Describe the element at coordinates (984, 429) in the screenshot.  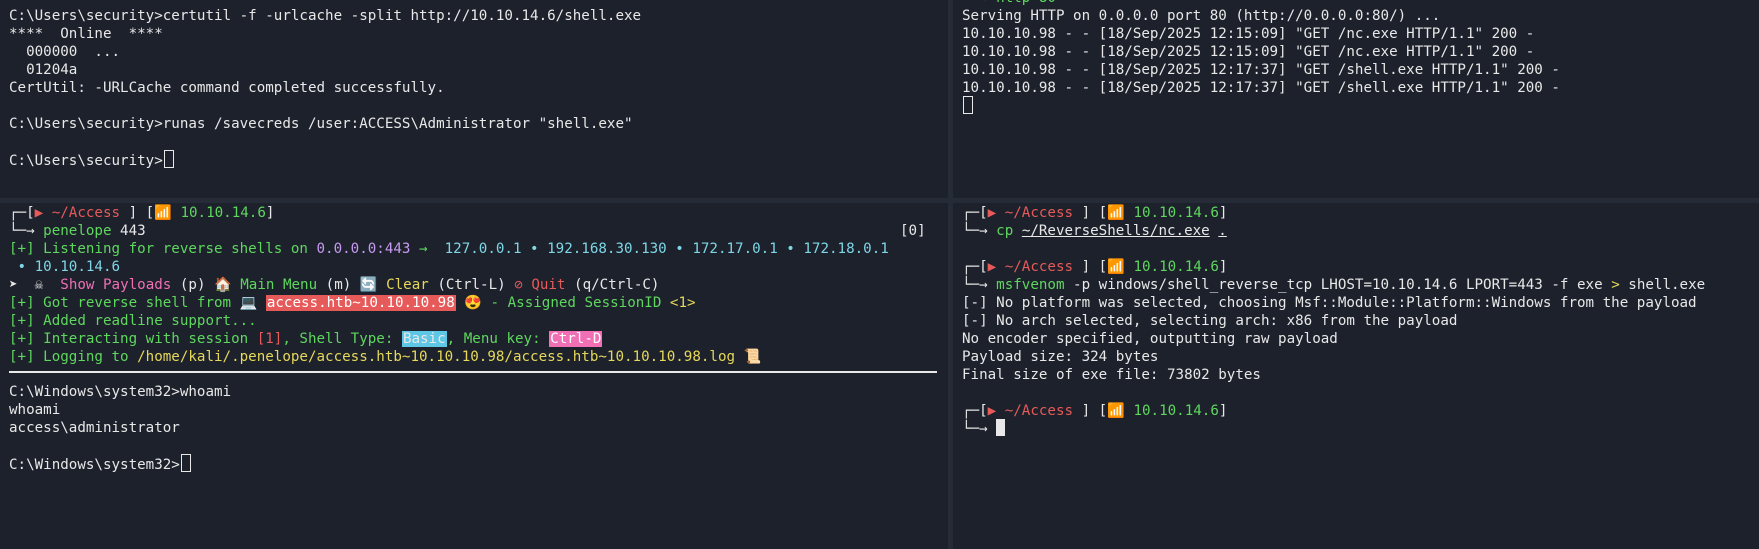
I see `command-line: └─→` at that location.